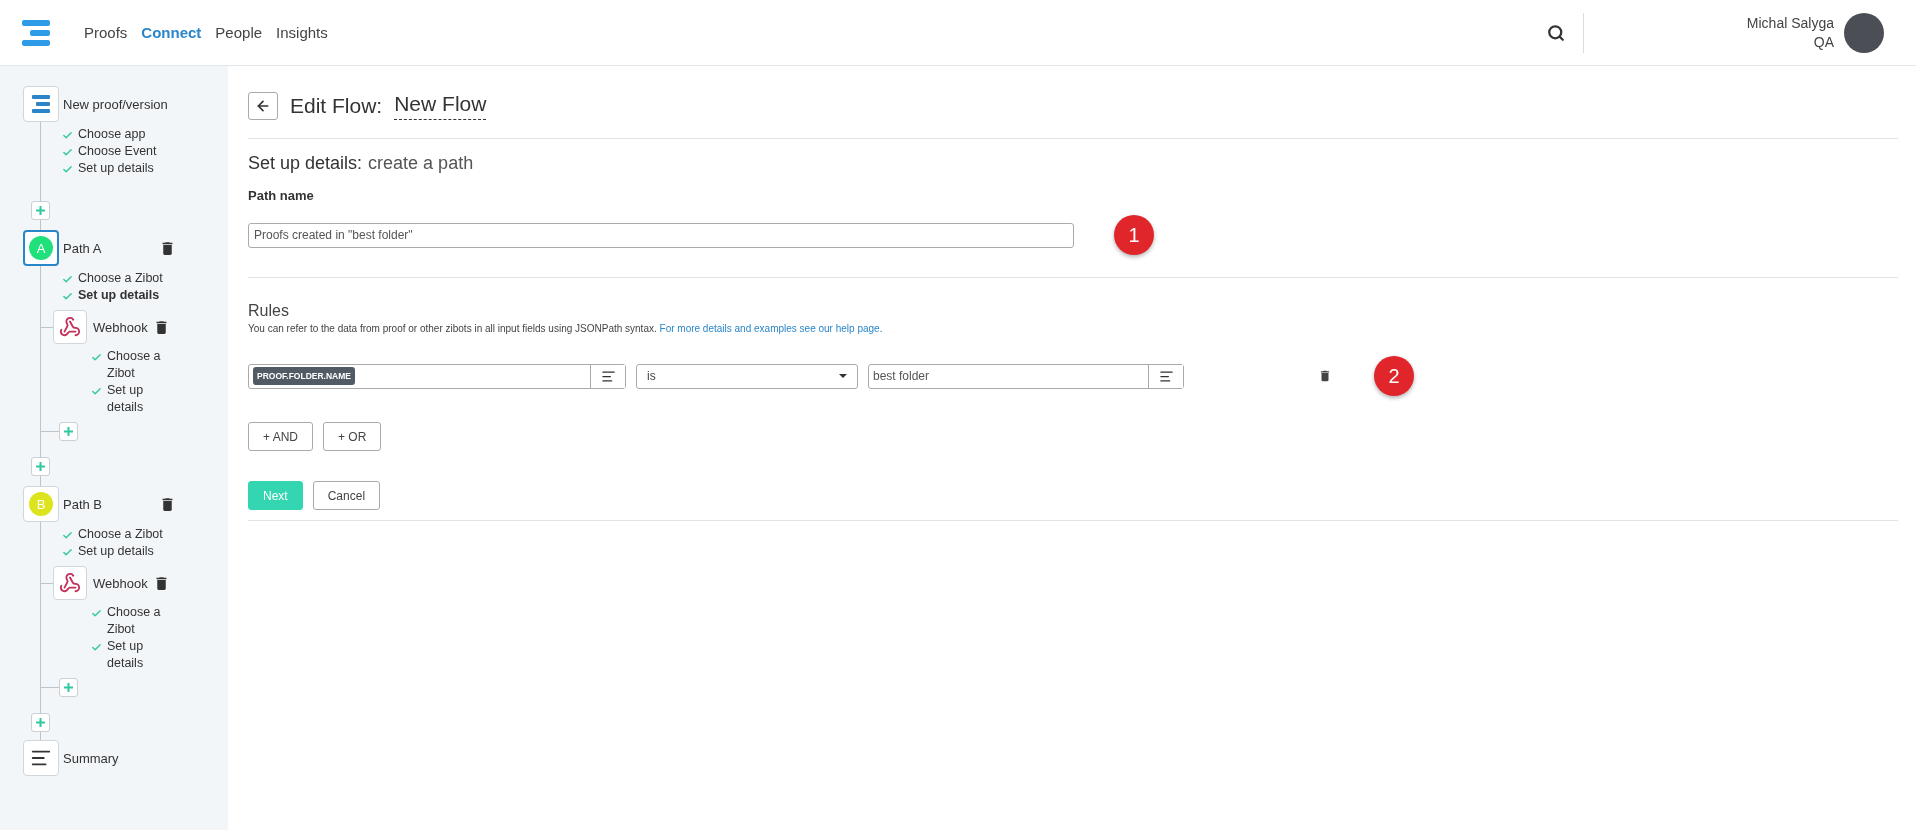 Image resolution: width=1916 pixels, height=830 pixels. I want to click on add-condition-button: + OR, so click(352, 436).